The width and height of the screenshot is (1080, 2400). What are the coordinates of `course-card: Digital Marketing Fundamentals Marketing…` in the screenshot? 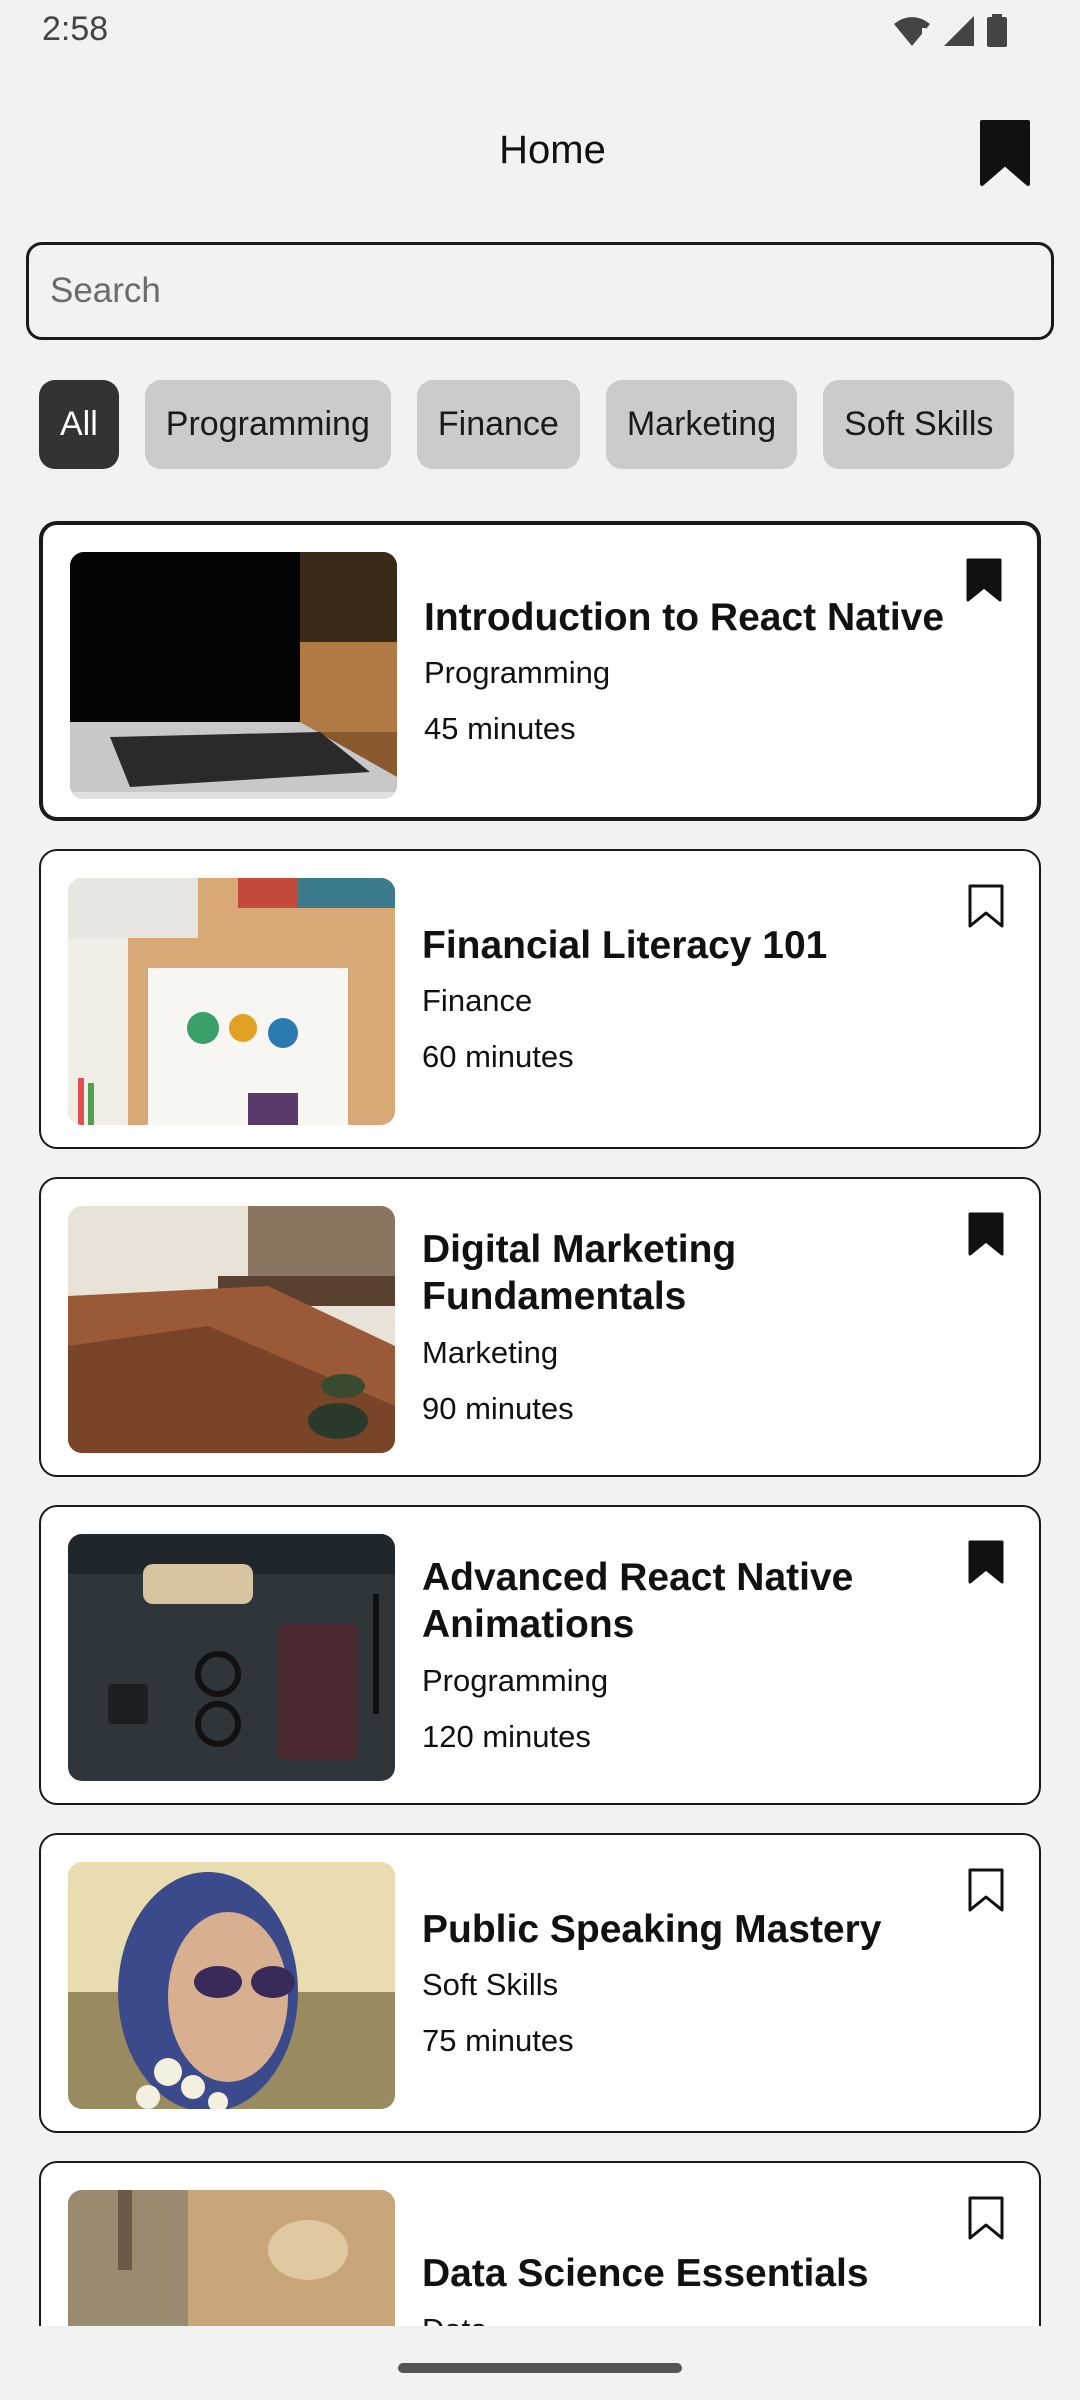 It's located at (540, 1327).